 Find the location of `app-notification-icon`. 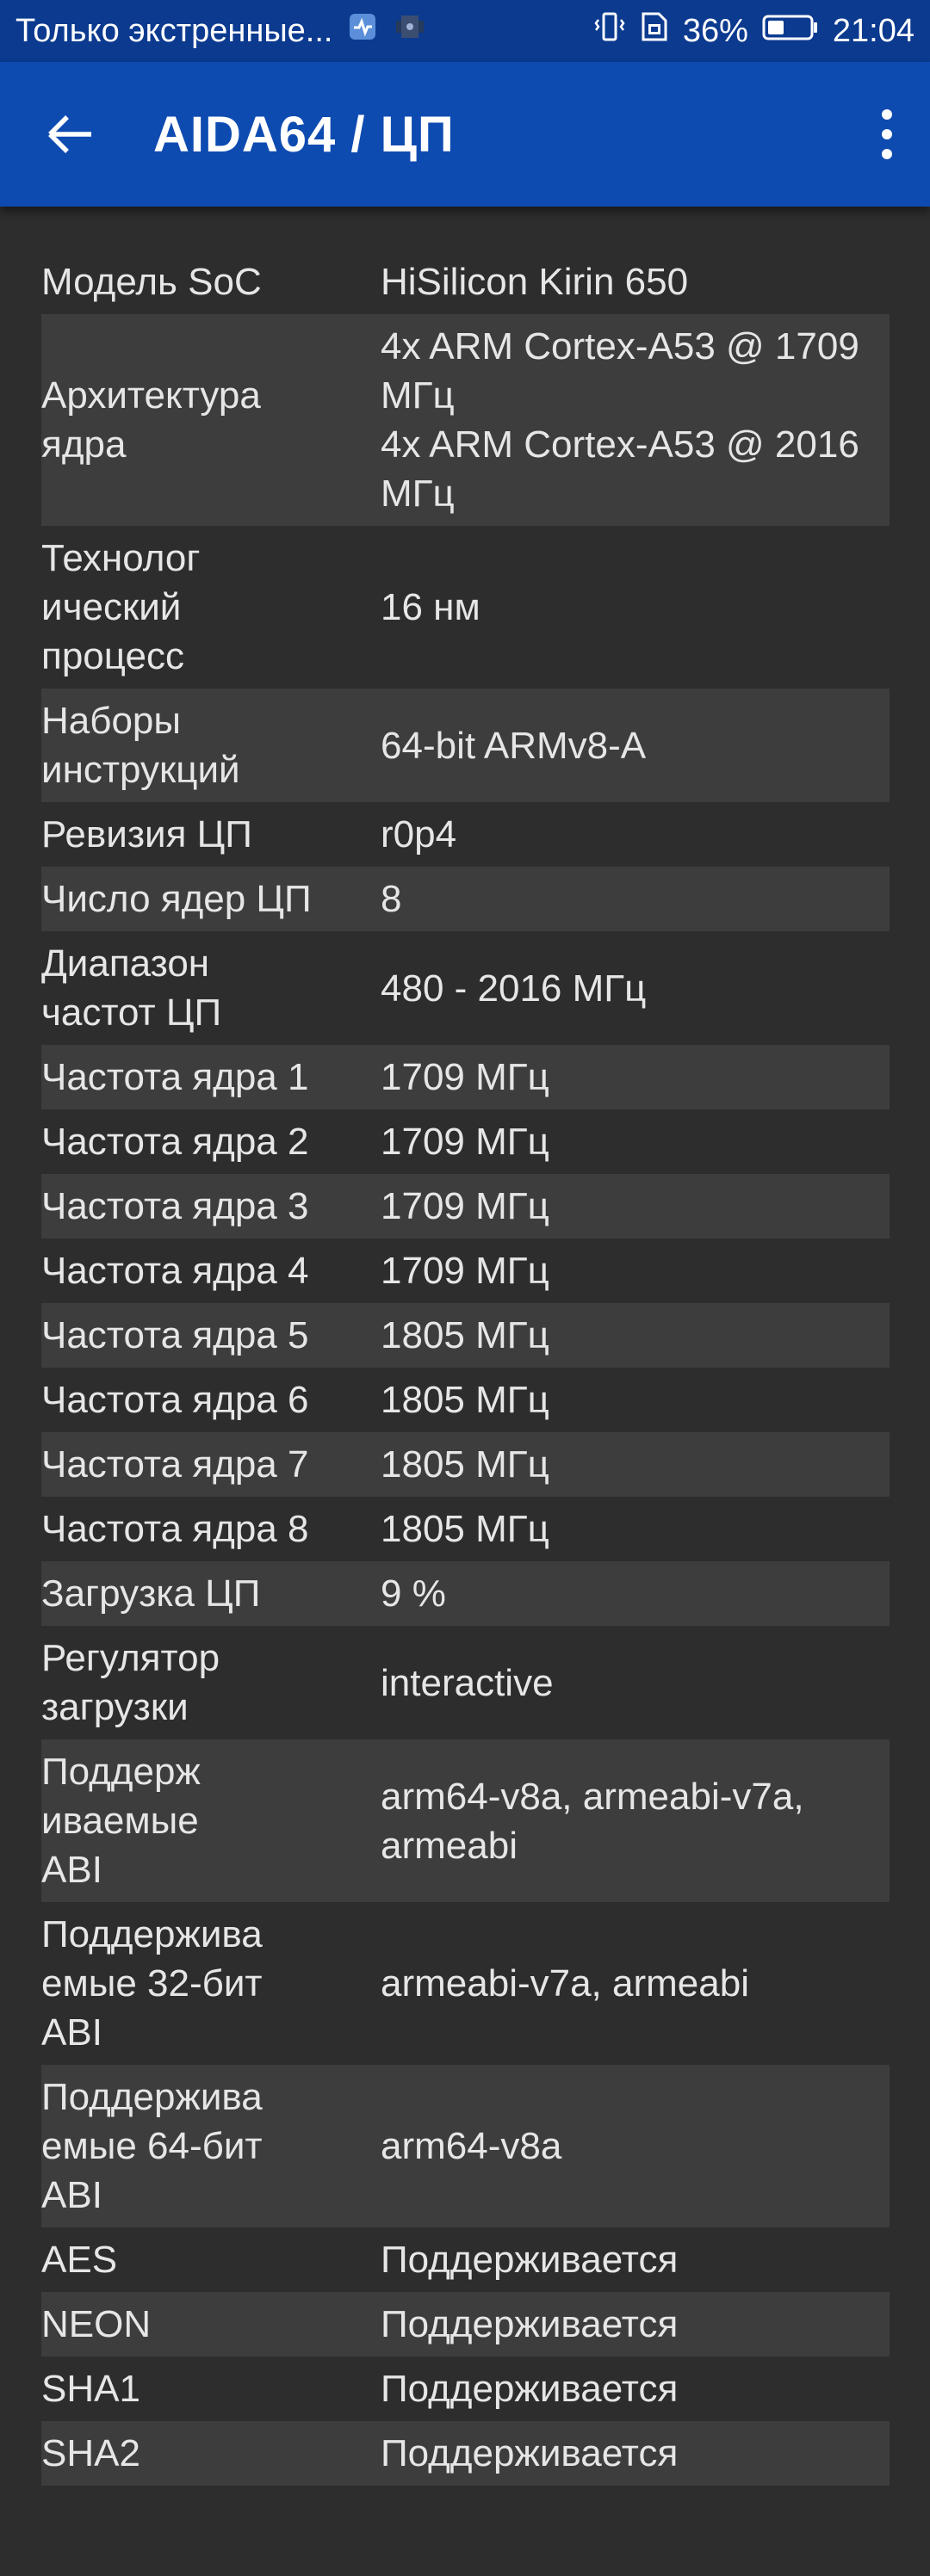

app-notification-icon is located at coordinates (410, 31).